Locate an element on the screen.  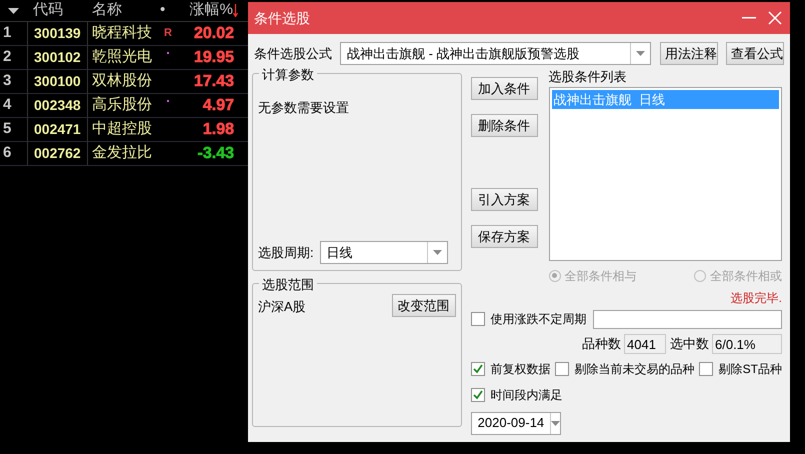
checkbox-label: 剔除ST品种 is located at coordinates (750, 369).